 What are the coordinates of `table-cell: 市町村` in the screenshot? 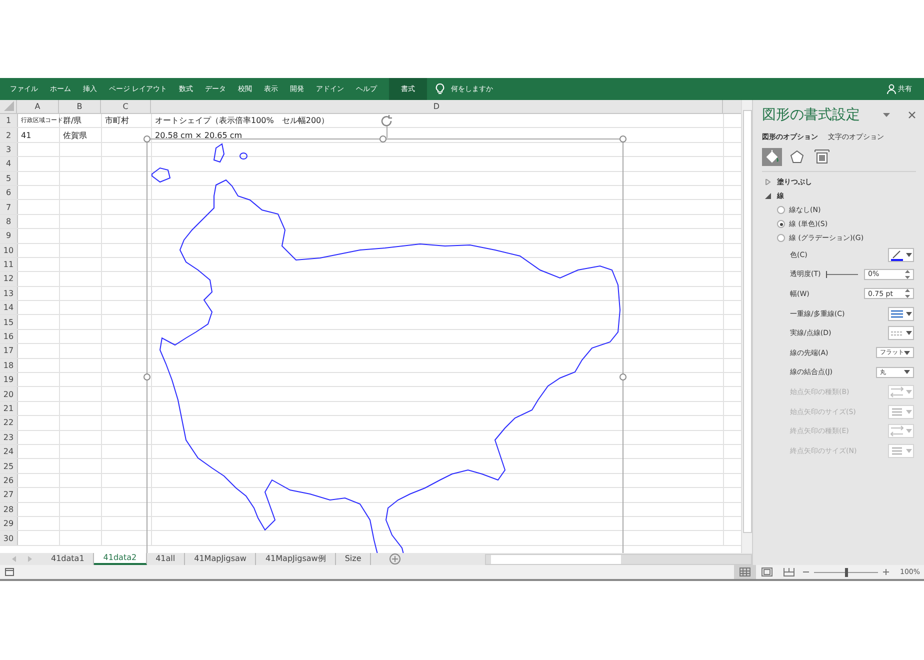 It's located at (117, 120).